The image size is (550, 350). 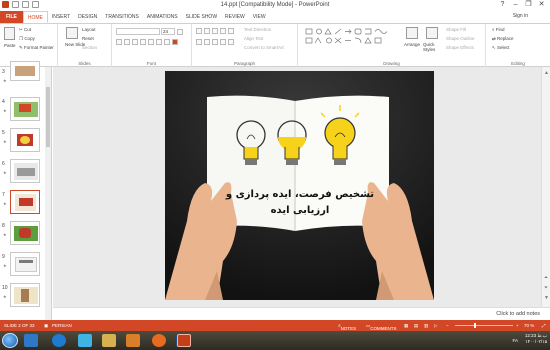 What do you see at coordinates (215, 42) in the screenshot?
I see `align-right-icon` at bounding box center [215, 42].